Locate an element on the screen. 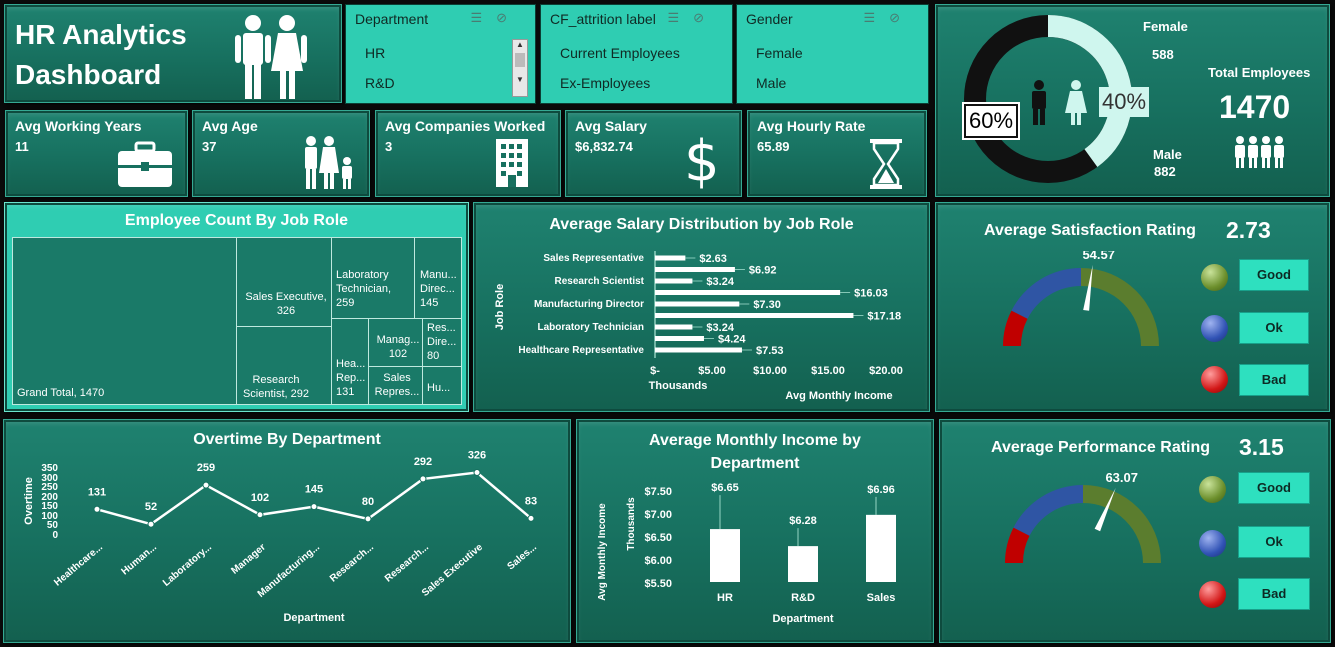  row-label: Manufacturing Director is located at coordinates (589, 304).